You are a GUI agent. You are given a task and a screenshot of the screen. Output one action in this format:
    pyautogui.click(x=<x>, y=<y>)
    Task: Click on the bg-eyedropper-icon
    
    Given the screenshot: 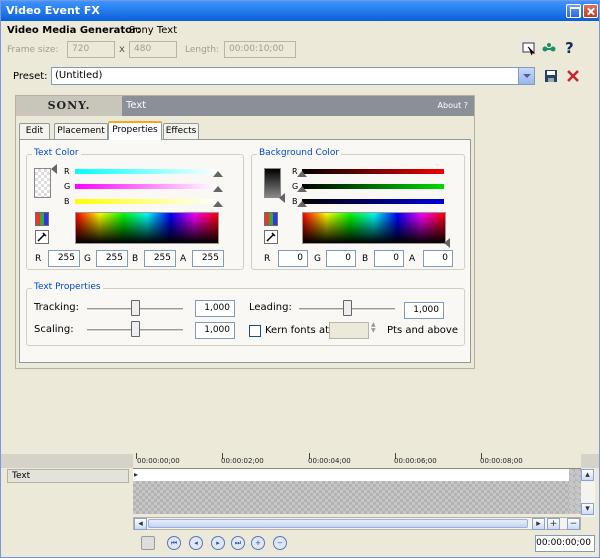 What is the action you would take?
    pyautogui.click(x=271, y=237)
    